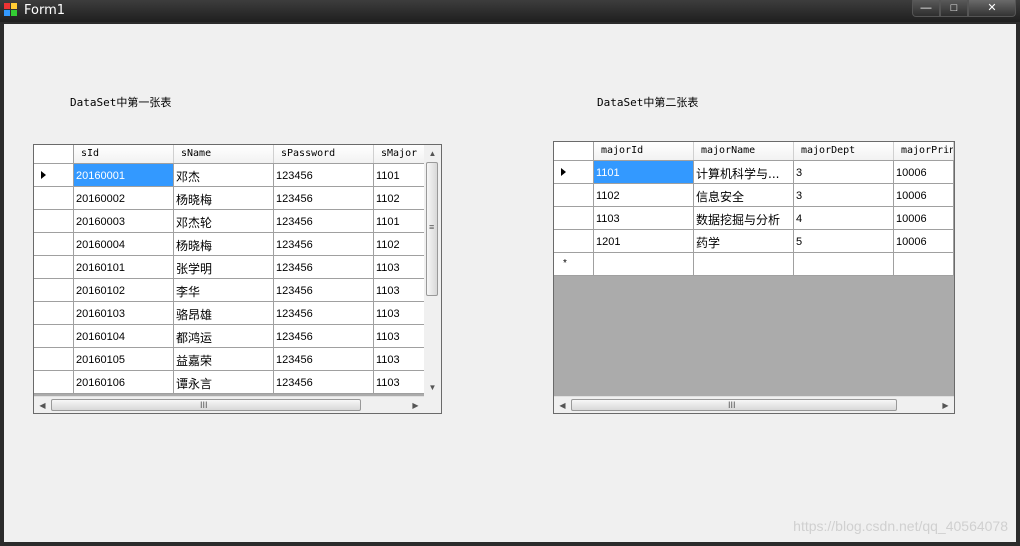  I want to click on grid1-col-header: sName, so click(224, 154).